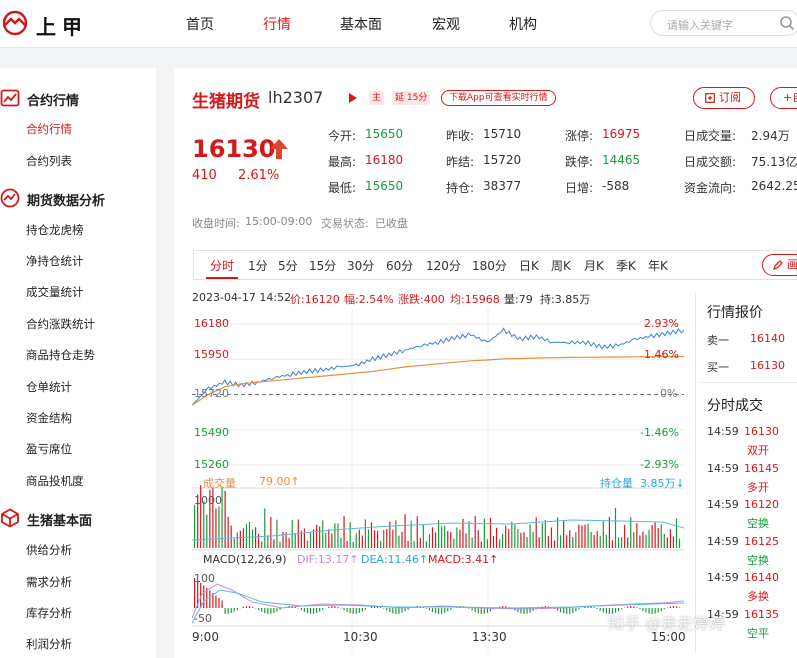 The width and height of the screenshot is (797, 658). What do you see at coordinates (49, 644) in the screenshot?
I see `sidebar-item-profit: 利润分析` at bounding box center [49, 644].